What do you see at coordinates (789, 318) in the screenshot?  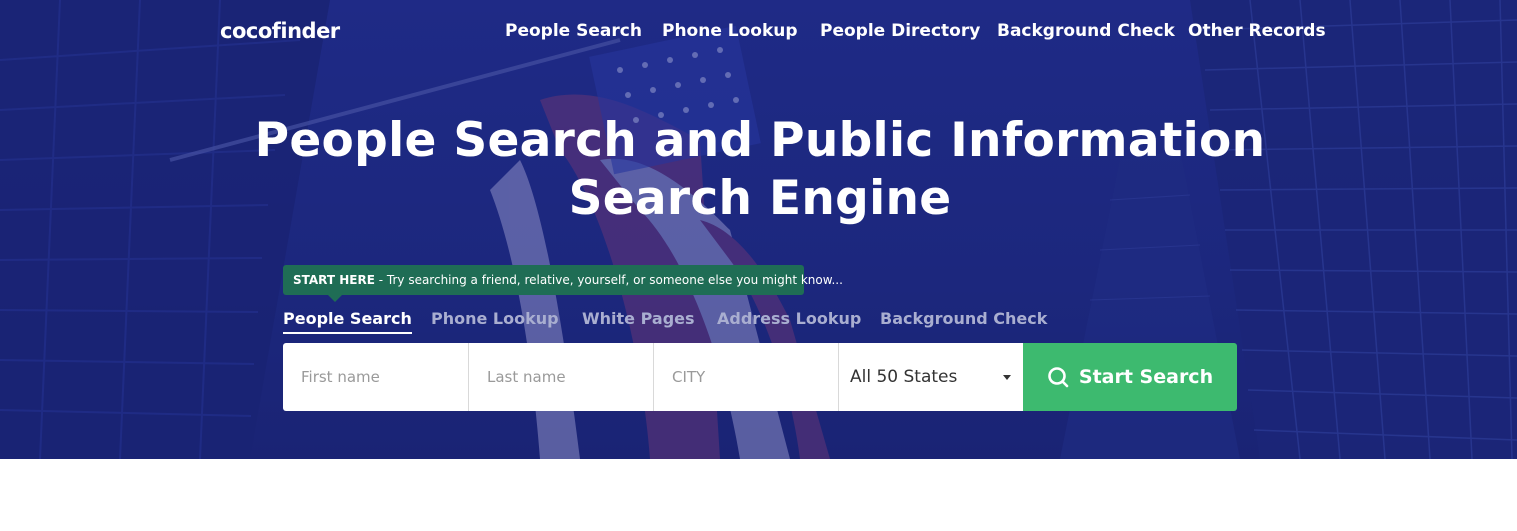 I see `tab-address-lookup: Address Lookup` at bounding box center [789, 318].